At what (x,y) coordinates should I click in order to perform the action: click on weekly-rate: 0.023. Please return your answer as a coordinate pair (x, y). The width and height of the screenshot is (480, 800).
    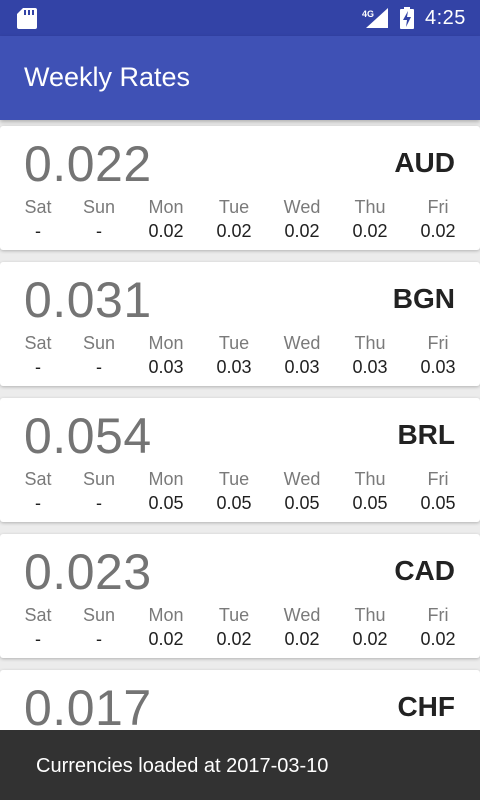
    Looking at the image, I should click on (88, 572).